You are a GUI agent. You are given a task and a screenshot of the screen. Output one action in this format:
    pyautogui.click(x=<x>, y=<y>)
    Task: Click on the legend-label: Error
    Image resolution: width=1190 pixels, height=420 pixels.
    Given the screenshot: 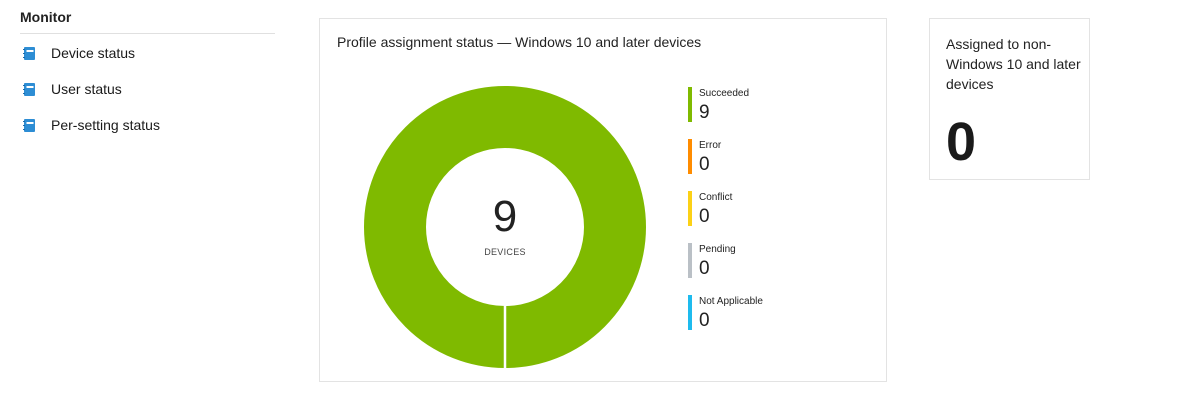 What is the action you would take?
    pyautogui.click(x=710, y=145)
    